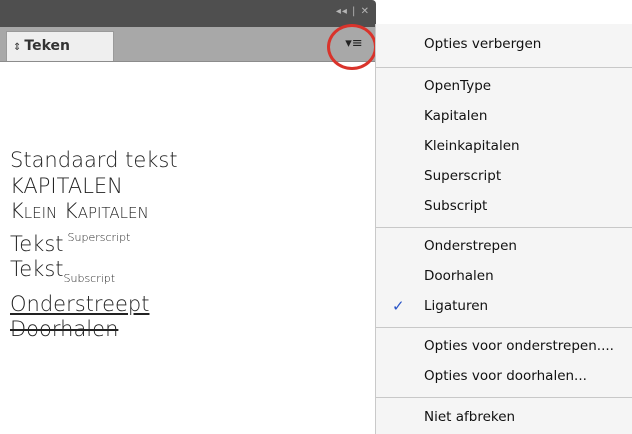  What do you see at coordinates (398, 306) in the screenshot?
I see `check-icon: ✓` at bounding box center [398, 306].